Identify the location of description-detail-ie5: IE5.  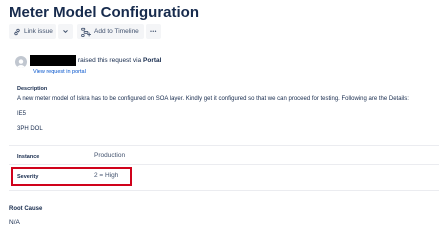
(22, 114).